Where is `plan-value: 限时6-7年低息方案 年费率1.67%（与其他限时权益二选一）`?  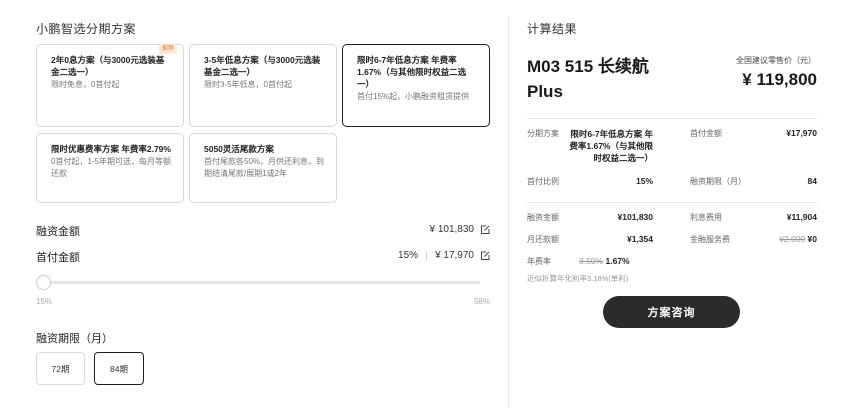 plan-value: 限时6-7年低息方案 年费率1.67%（与其他限时权益二选一） is located at coordinates (611, 146).